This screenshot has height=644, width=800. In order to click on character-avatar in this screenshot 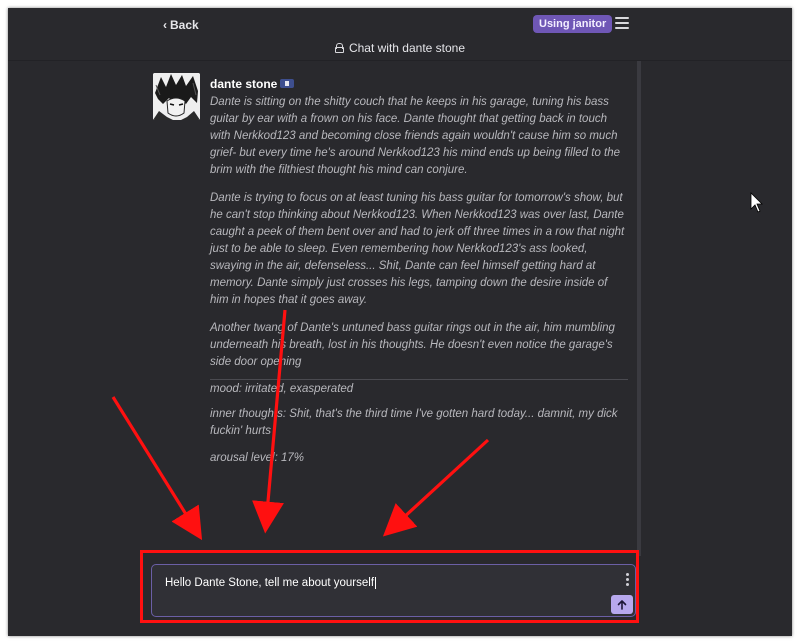, I will do `click(176, 96)`.